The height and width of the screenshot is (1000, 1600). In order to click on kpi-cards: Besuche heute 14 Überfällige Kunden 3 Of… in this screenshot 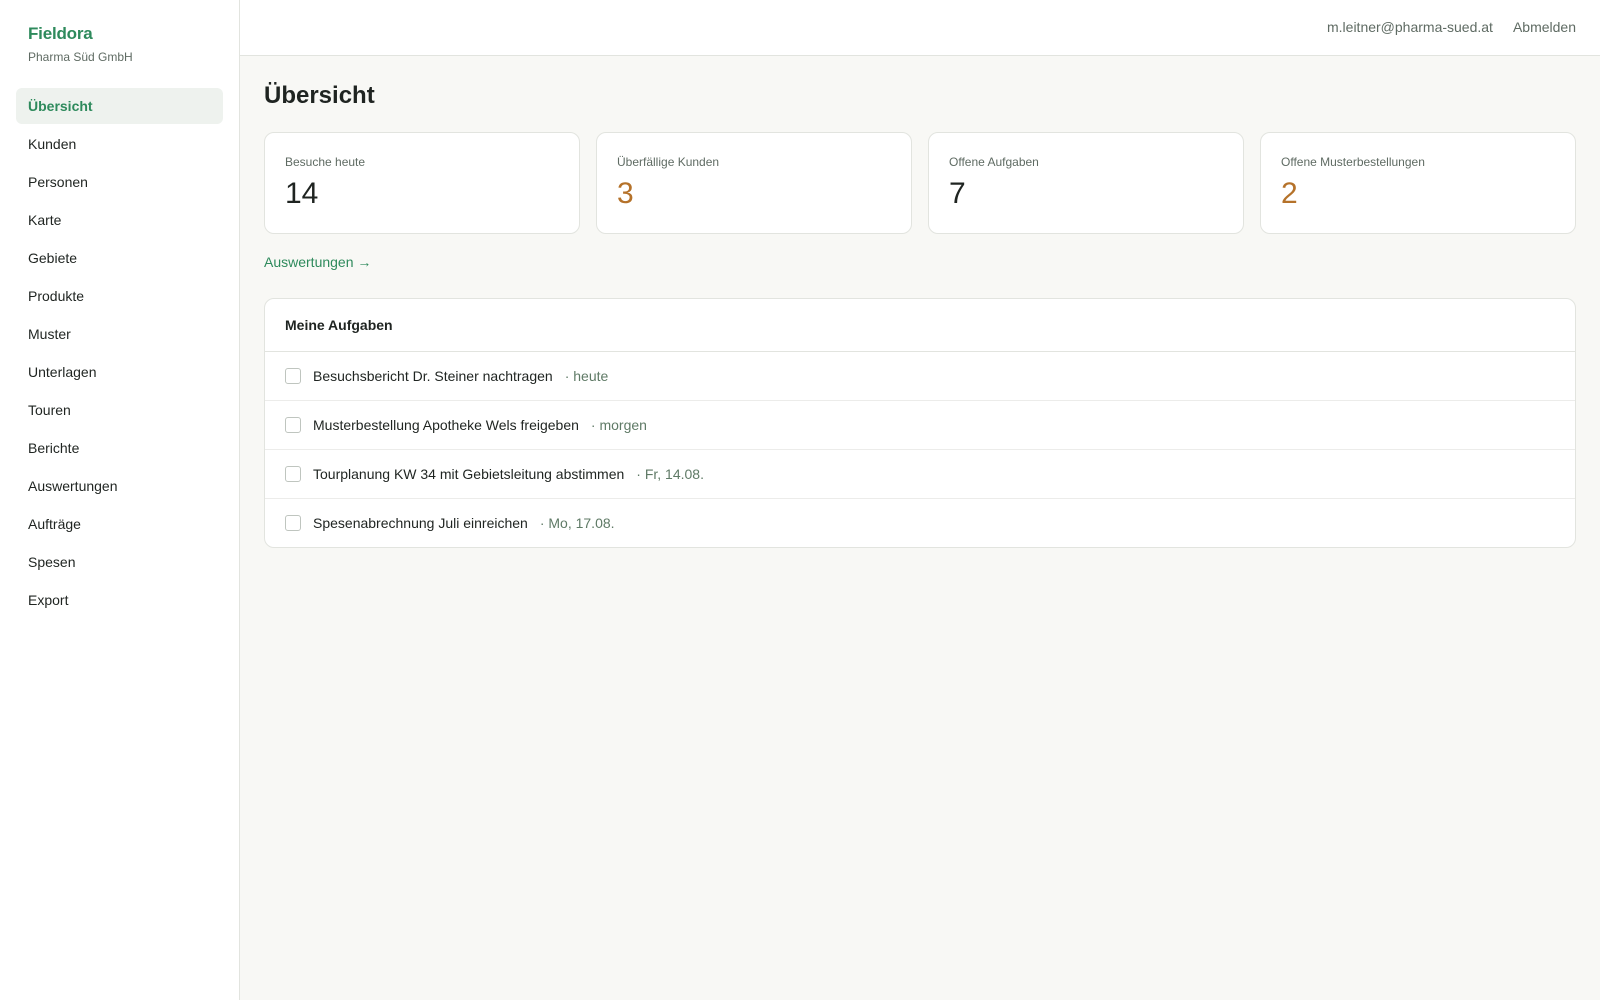, I will do `click(920, 183)`.